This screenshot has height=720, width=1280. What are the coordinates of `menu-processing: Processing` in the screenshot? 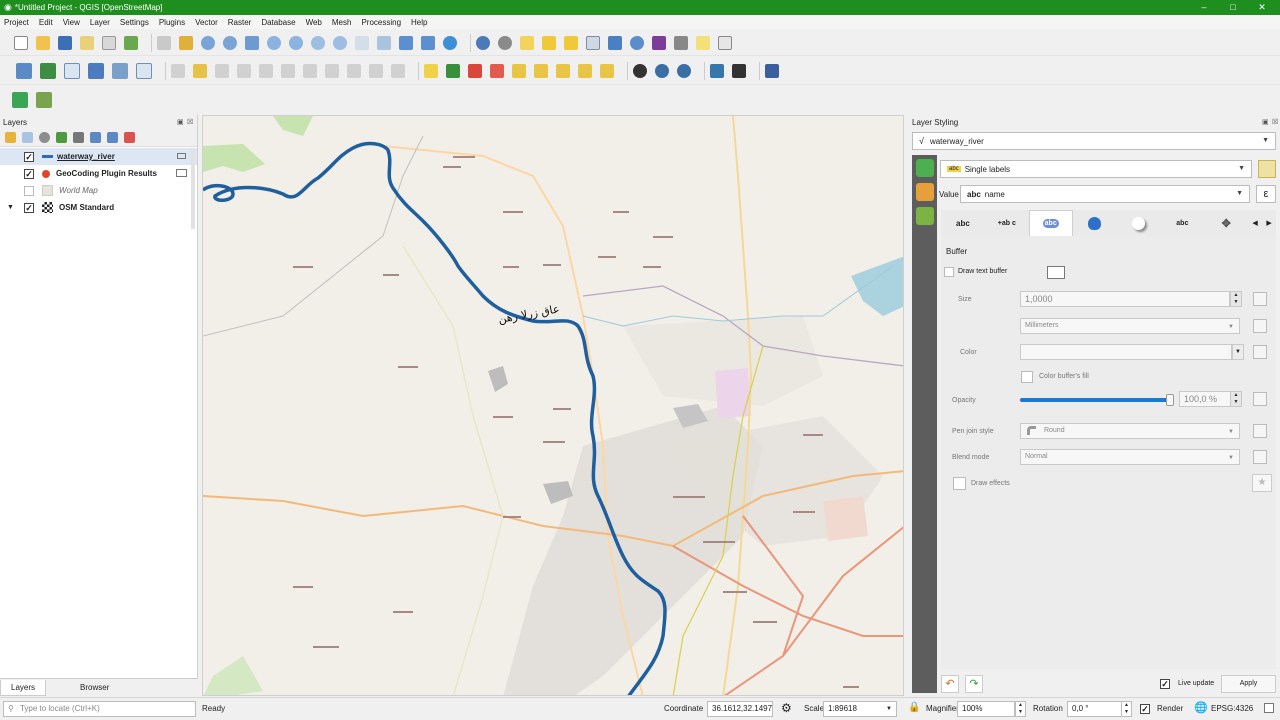 It's located at (381, 22).